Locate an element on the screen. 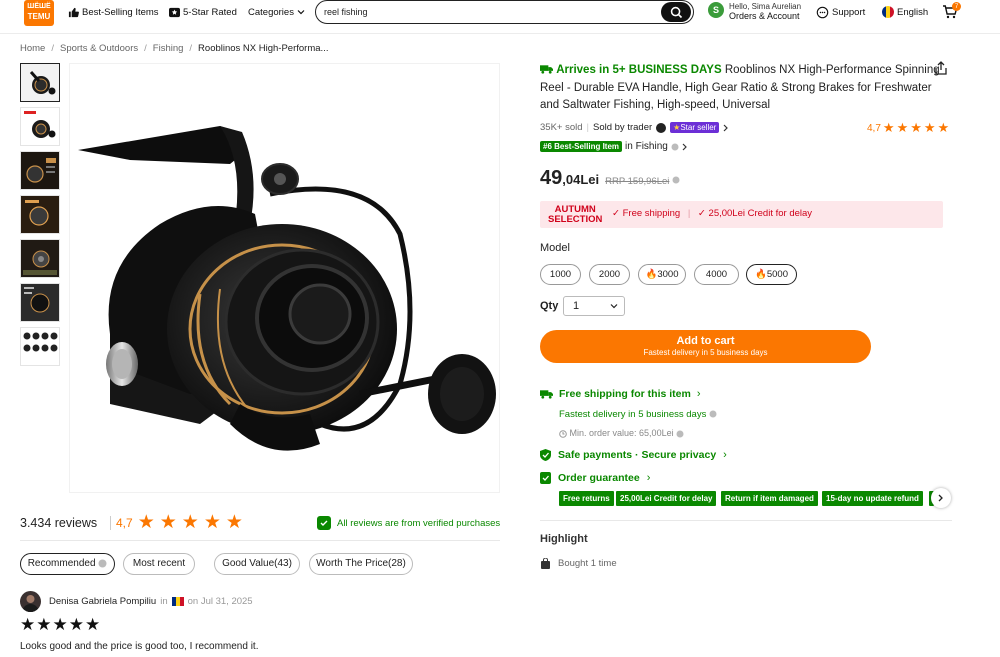 Image resolution: width=1000 pixels, height=657 pixels. safe-payments-row: Safe payments · Secure privacy › is located at coordinates (633, 455).